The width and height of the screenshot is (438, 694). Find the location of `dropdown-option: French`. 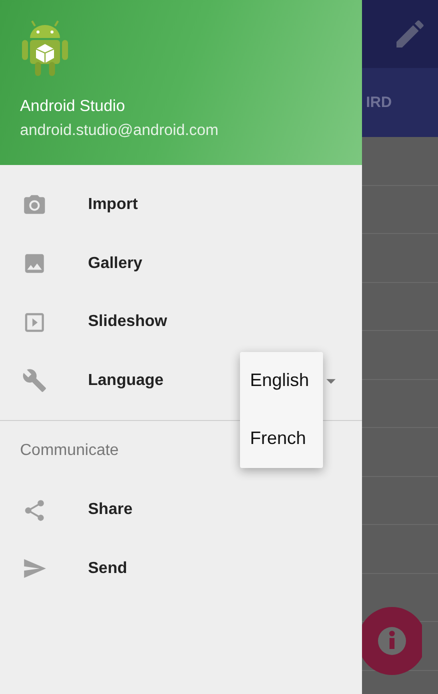

dropdown-option: French is located at coordinates (281, 439).